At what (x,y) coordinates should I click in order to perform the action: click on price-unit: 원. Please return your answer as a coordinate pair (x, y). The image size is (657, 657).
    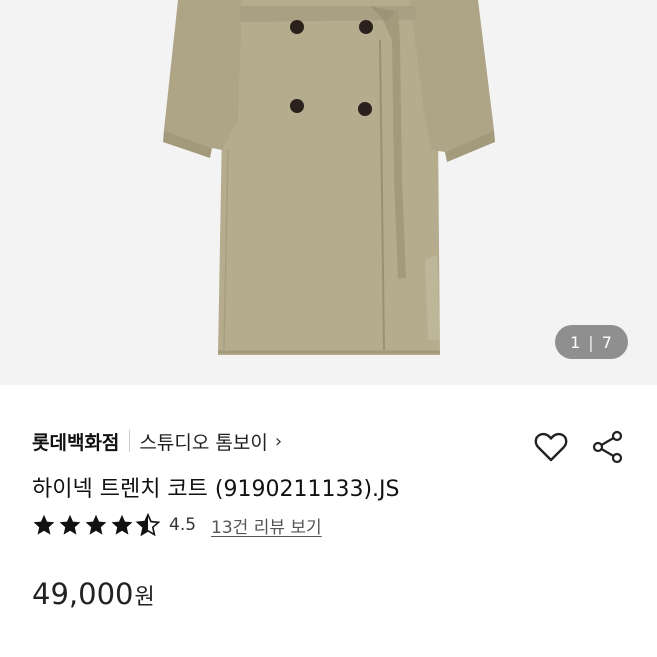
    Looking at the image, I should click on (144, 597).